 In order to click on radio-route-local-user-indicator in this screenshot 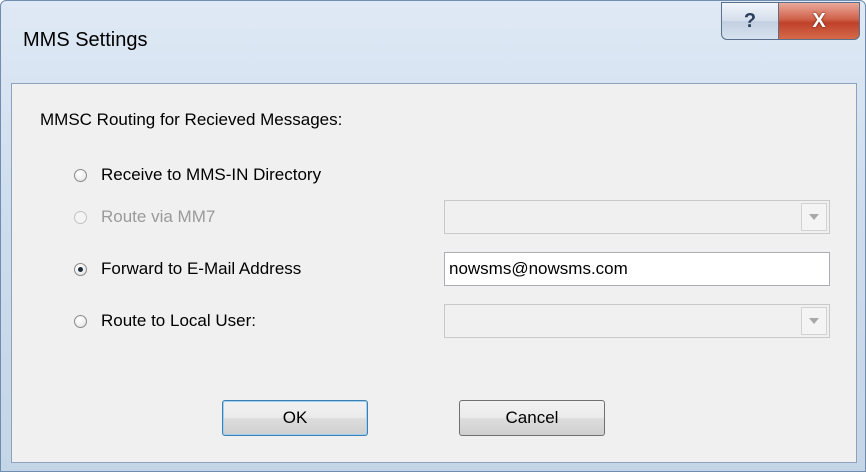, I will do `click(80, 321)`.